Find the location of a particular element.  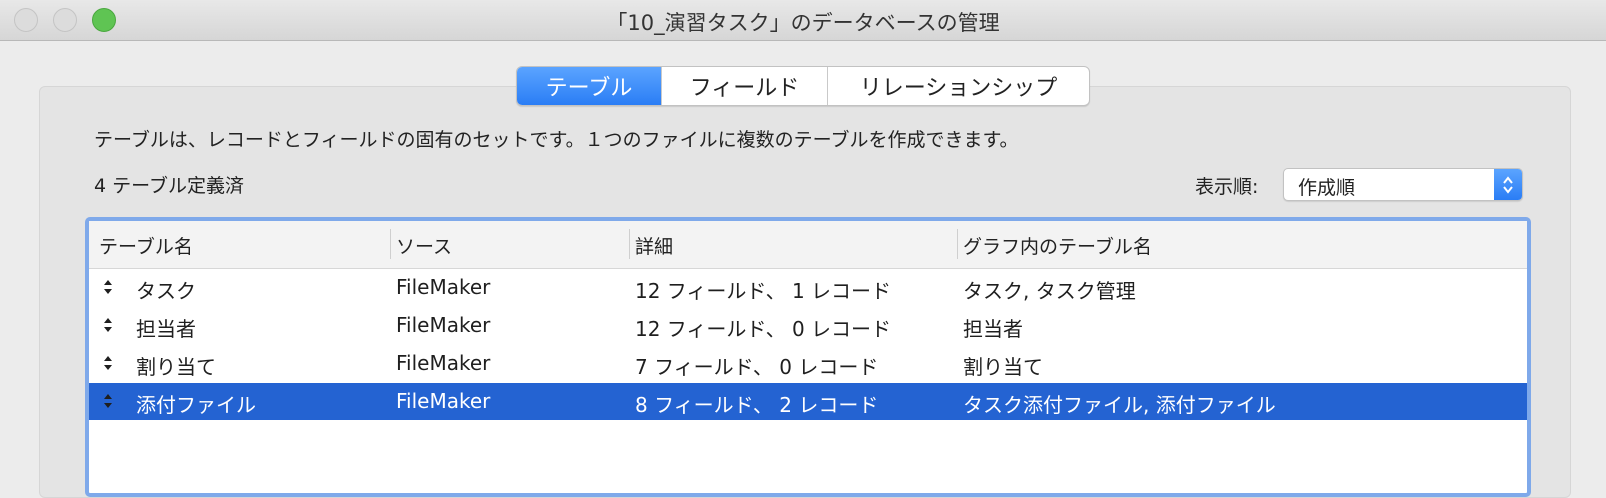

cell-graph-names: 担当者 is located at coordinates (993, 329).